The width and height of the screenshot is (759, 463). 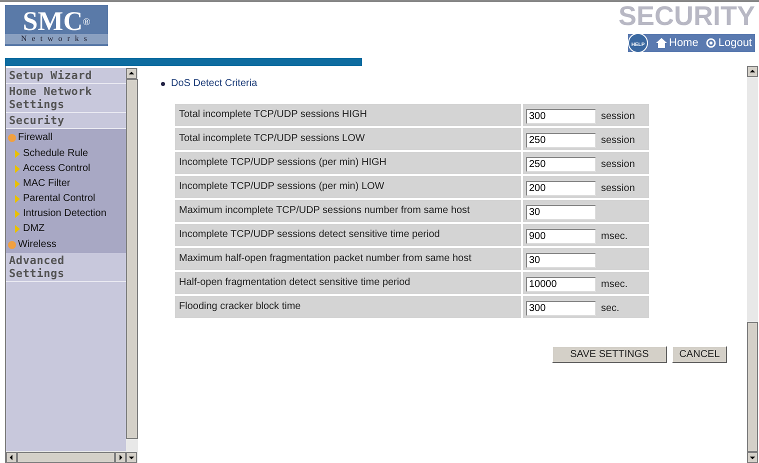 I want to click on sidebar-item: Wireless, so click(x=66, y=244).